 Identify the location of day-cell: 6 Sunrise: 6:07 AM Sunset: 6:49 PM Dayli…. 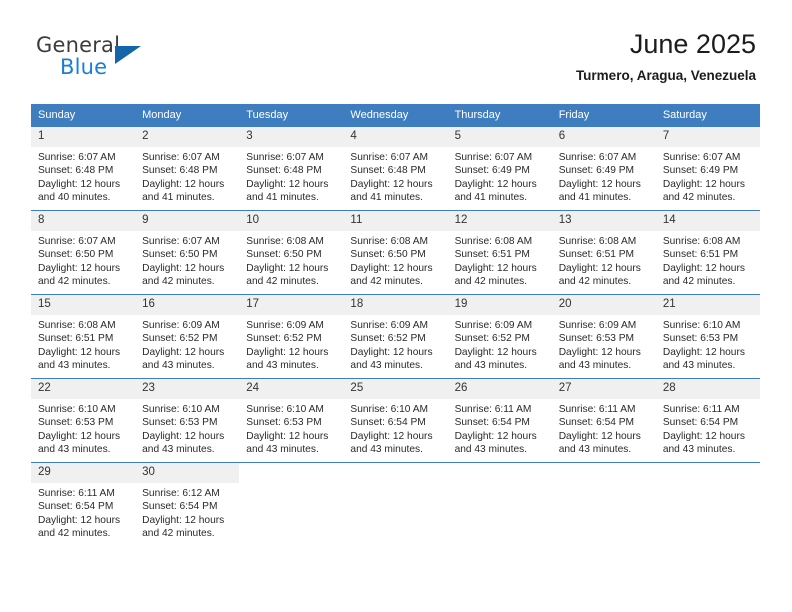
(603, 169).